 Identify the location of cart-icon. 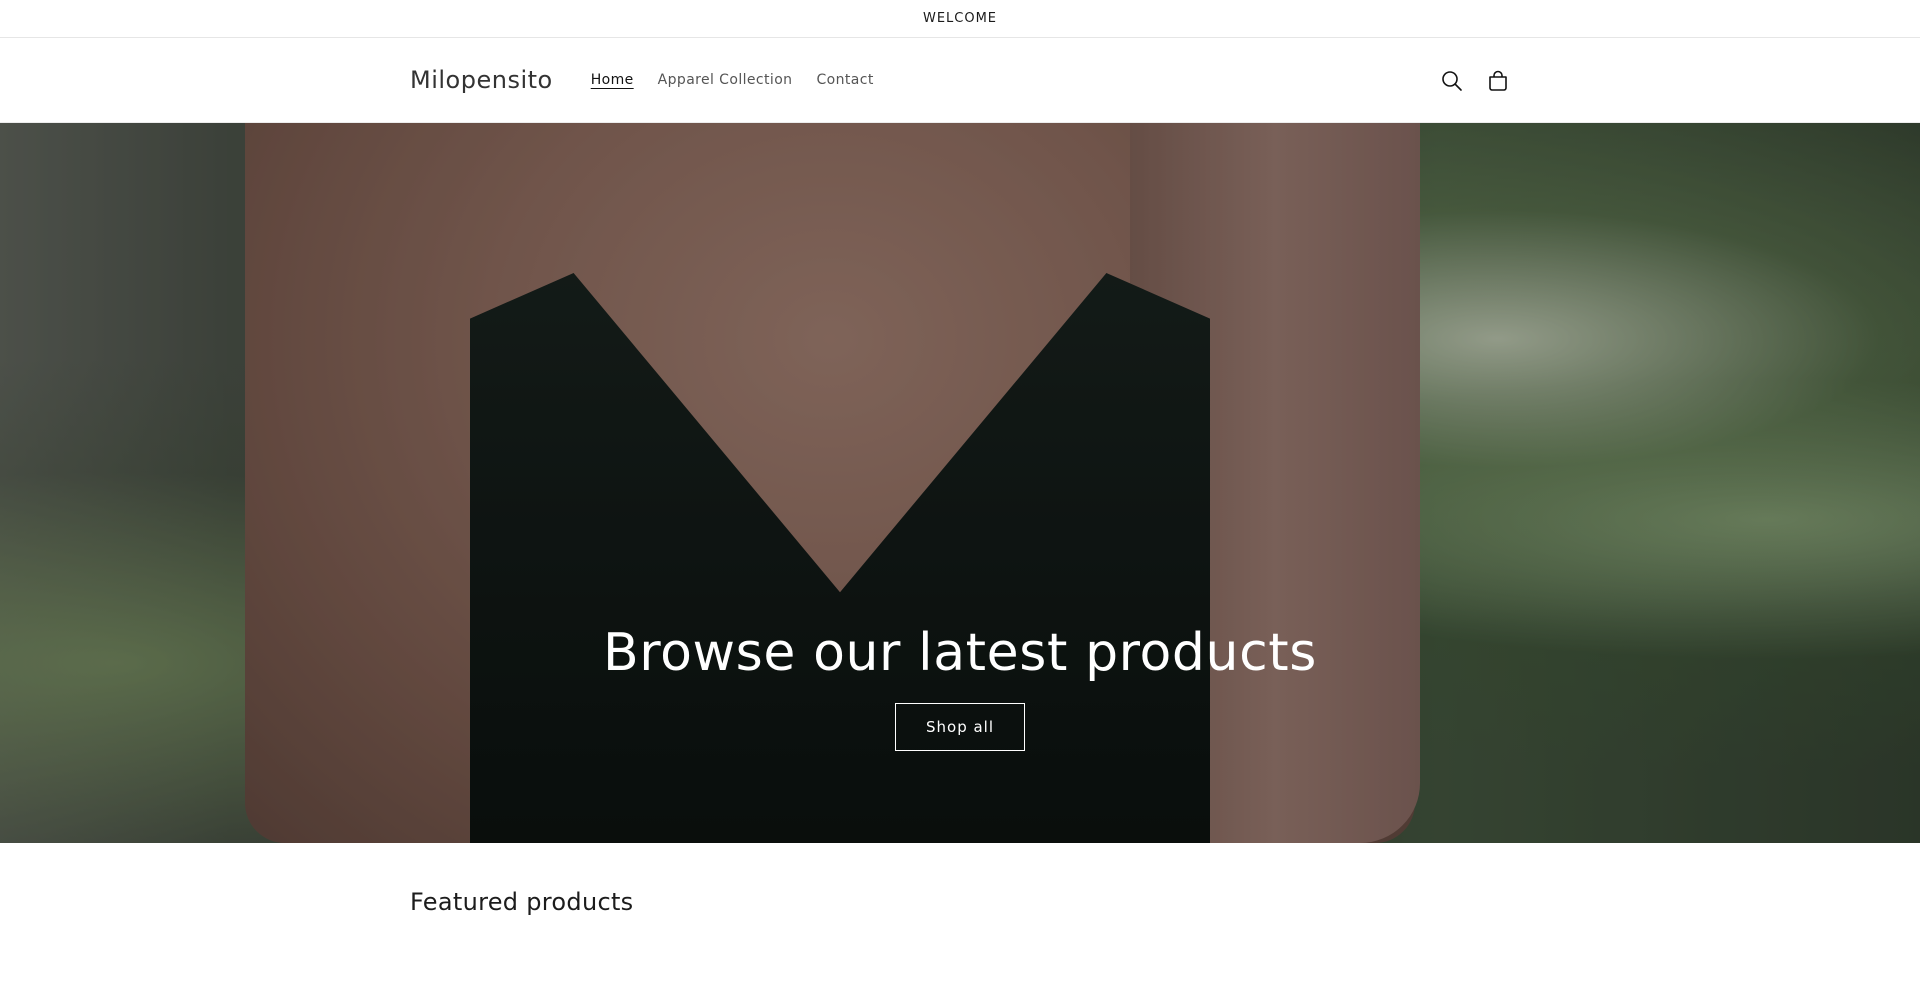
(1498, 81).